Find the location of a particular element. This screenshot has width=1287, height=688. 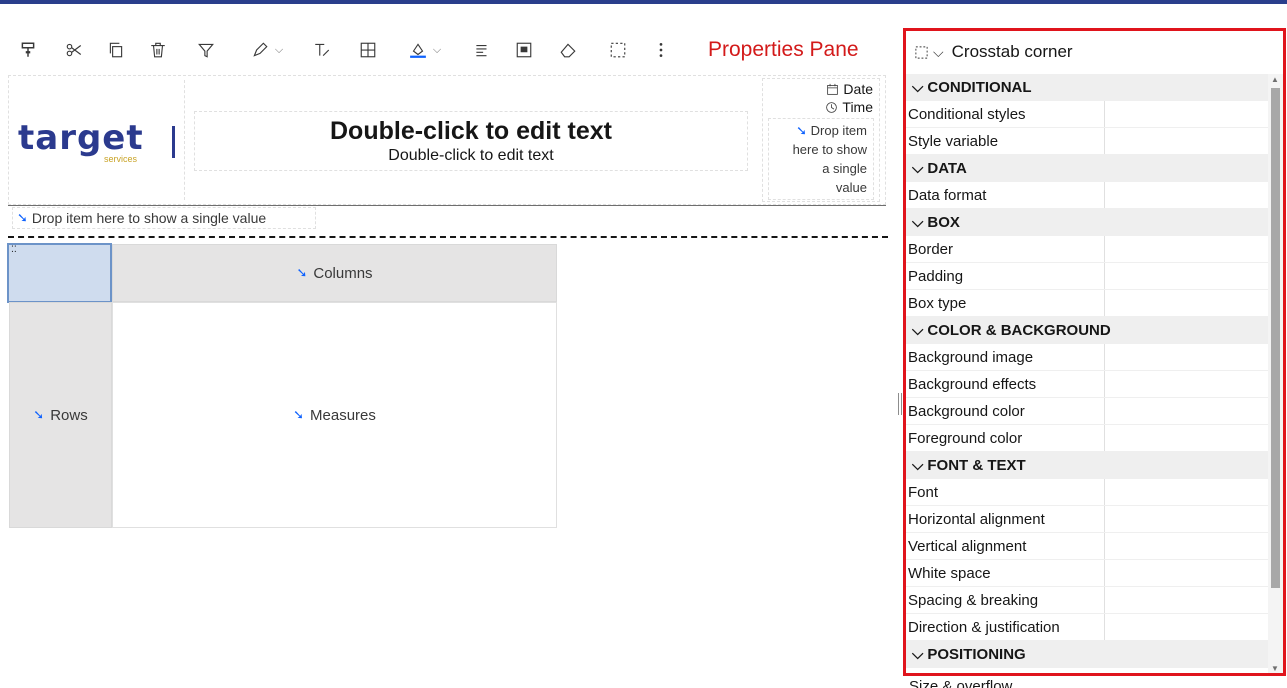

property-label: Vertical alignment is located at coordinates (1005, 546).